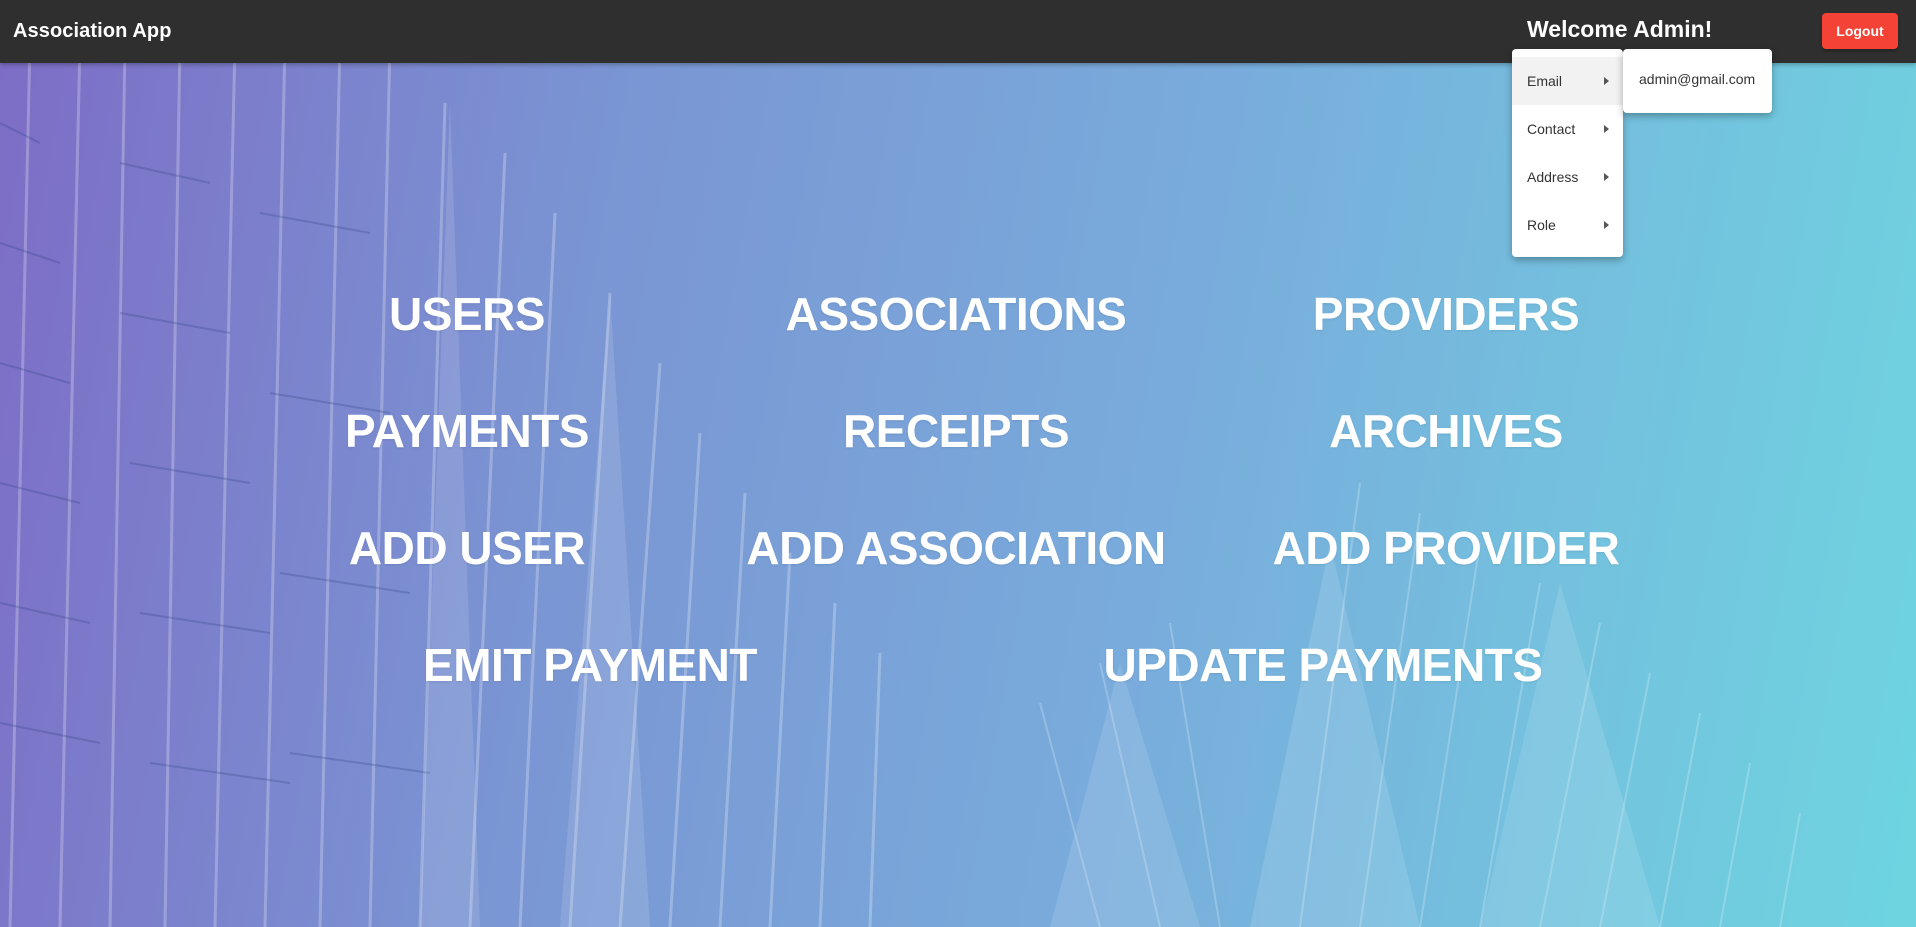 This screenshot has width=1916, height=927. What do you see at coordinates (467, 431) in the screenshot?
I see `nav-payments: PAYMENTS` at bounding box center [467, 431].